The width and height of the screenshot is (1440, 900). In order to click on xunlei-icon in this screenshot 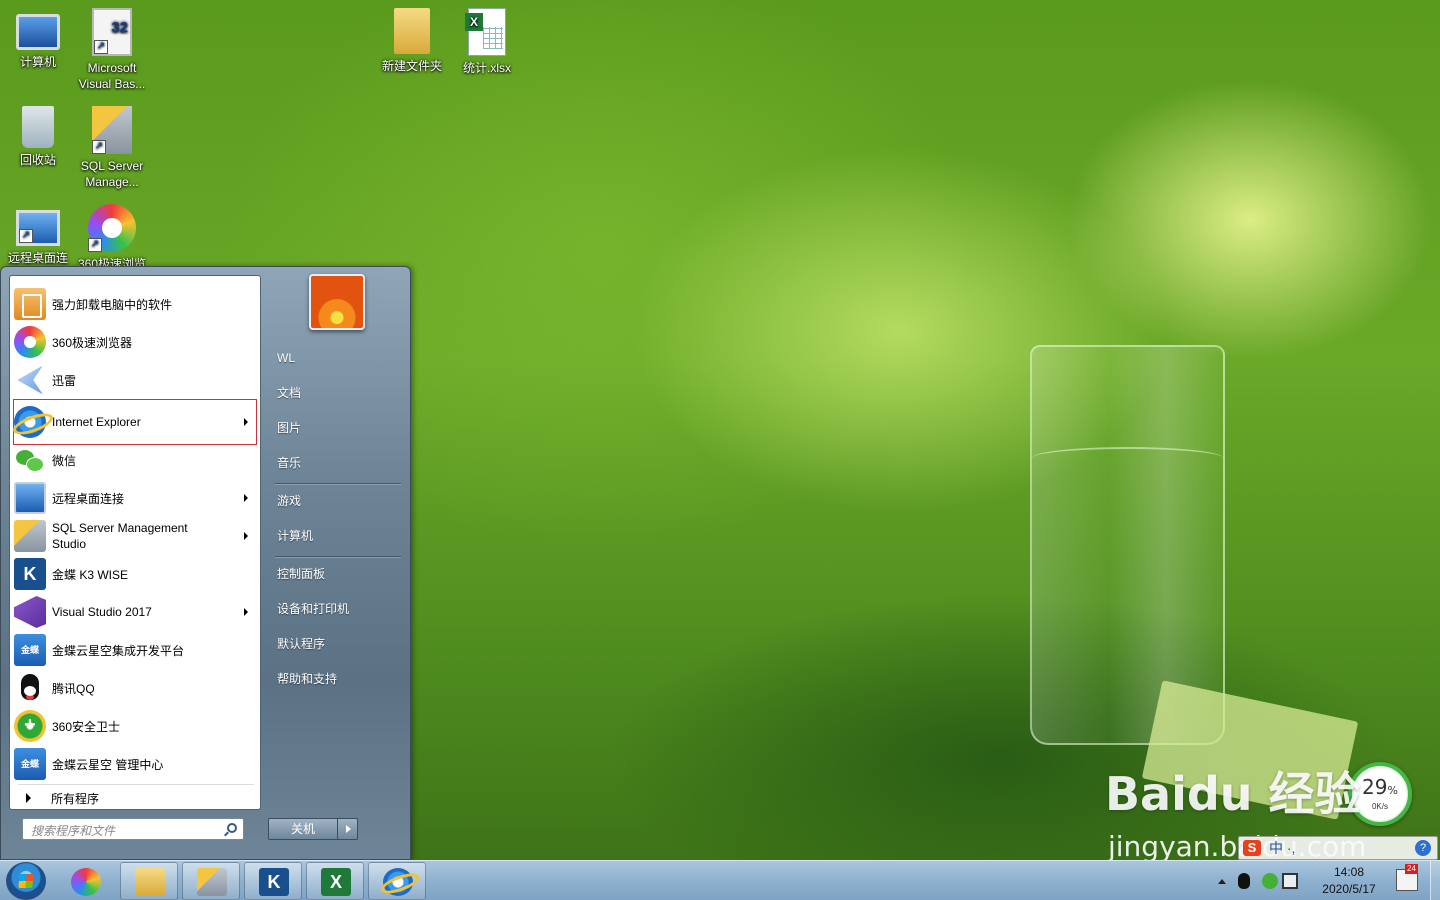, I will do `click(30, 380)`.